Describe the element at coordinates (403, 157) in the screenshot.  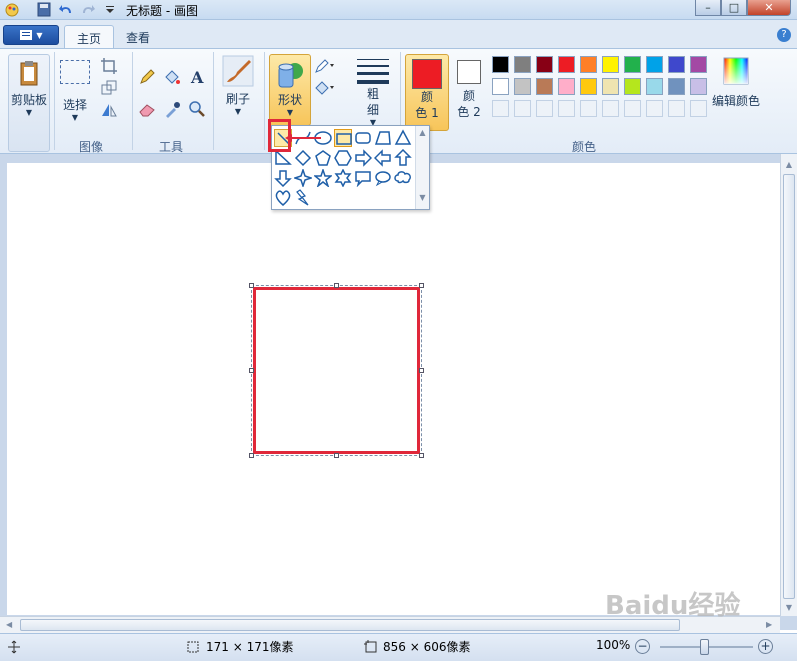
I see `shape-up-arrow` at that location.